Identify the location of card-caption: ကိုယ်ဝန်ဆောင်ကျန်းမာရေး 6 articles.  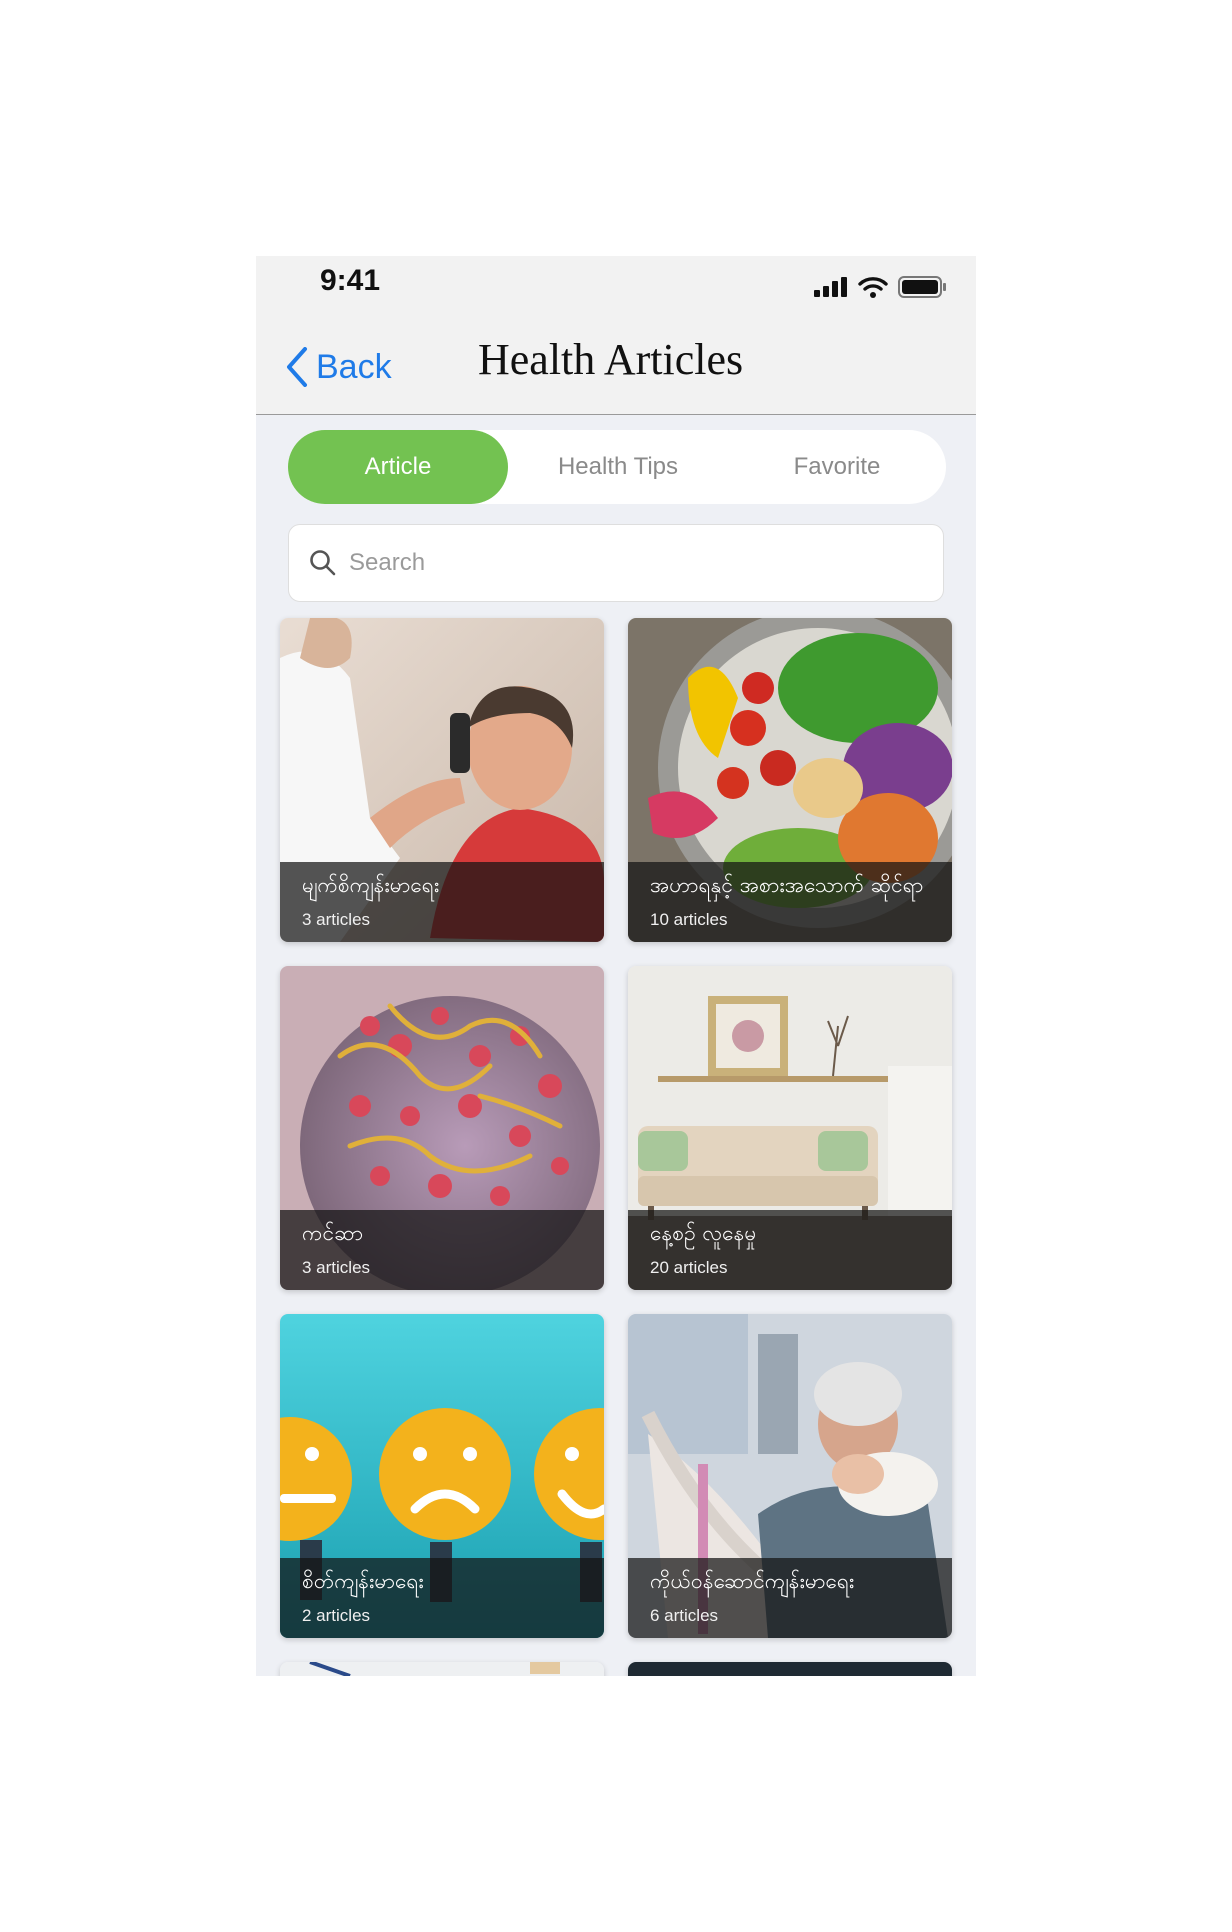
(790, 1598).